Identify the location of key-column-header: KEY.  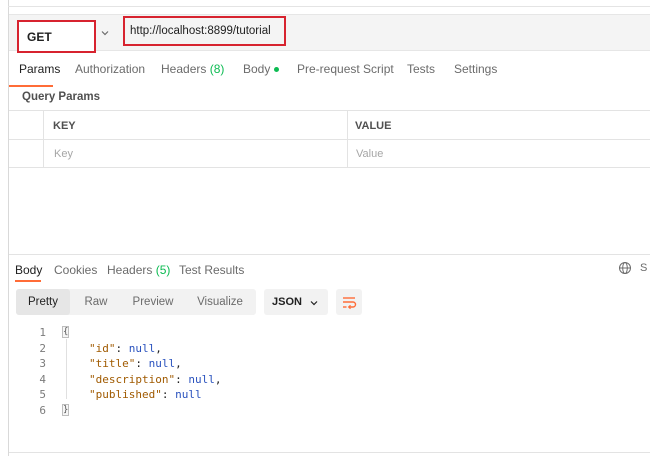
(64, 126).